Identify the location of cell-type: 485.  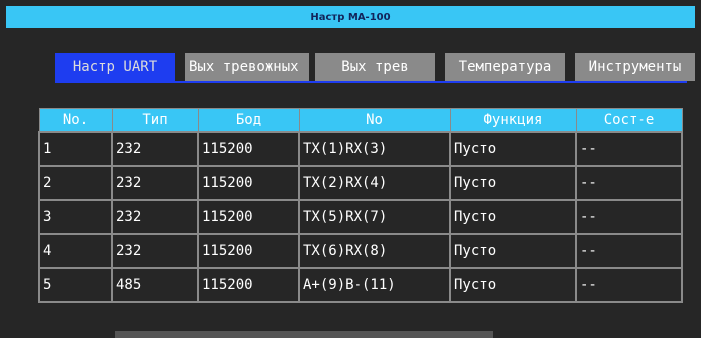
(155, 285).